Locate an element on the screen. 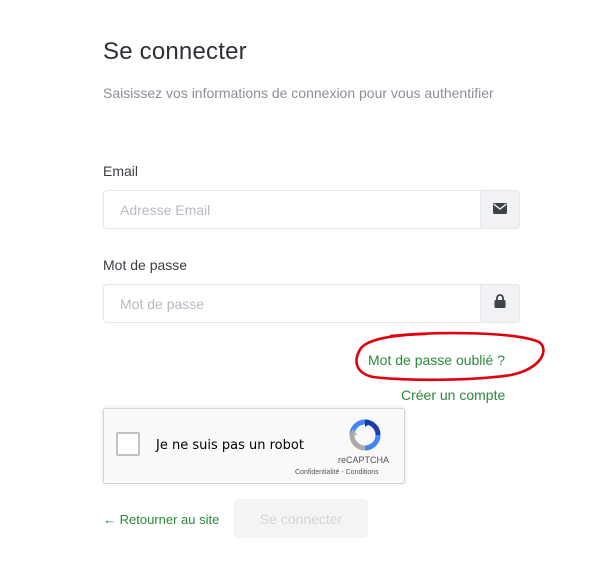 This screenshot has width=605, height=570. recaptcha-links: Confidentialité - Conditions is located at coordinates (337, 472).